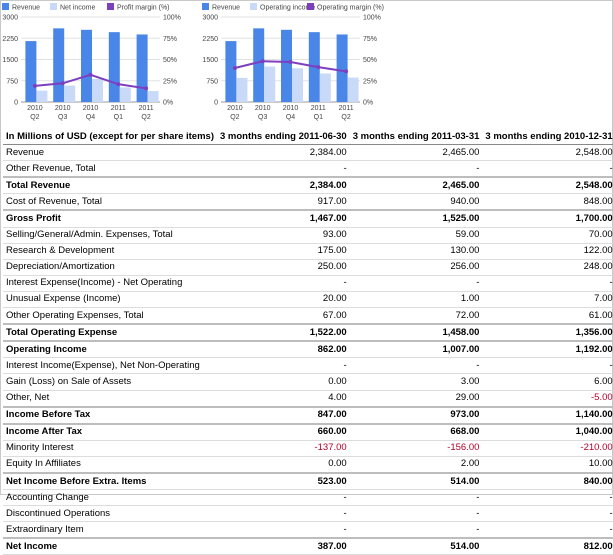  Describe the element at coordinates (308, 219) in the screenshot. I see `table-row: Gross Profit 1,467.00 1,525.00 1,700.00` at that location.